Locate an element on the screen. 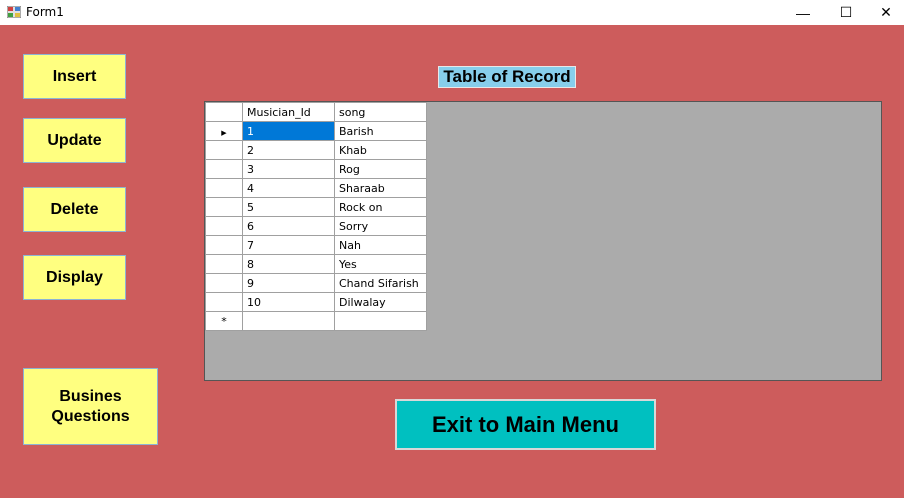 The width and height of the screenshot is (904, 498). cell-song: Khab is located at coordinates (380, 150).